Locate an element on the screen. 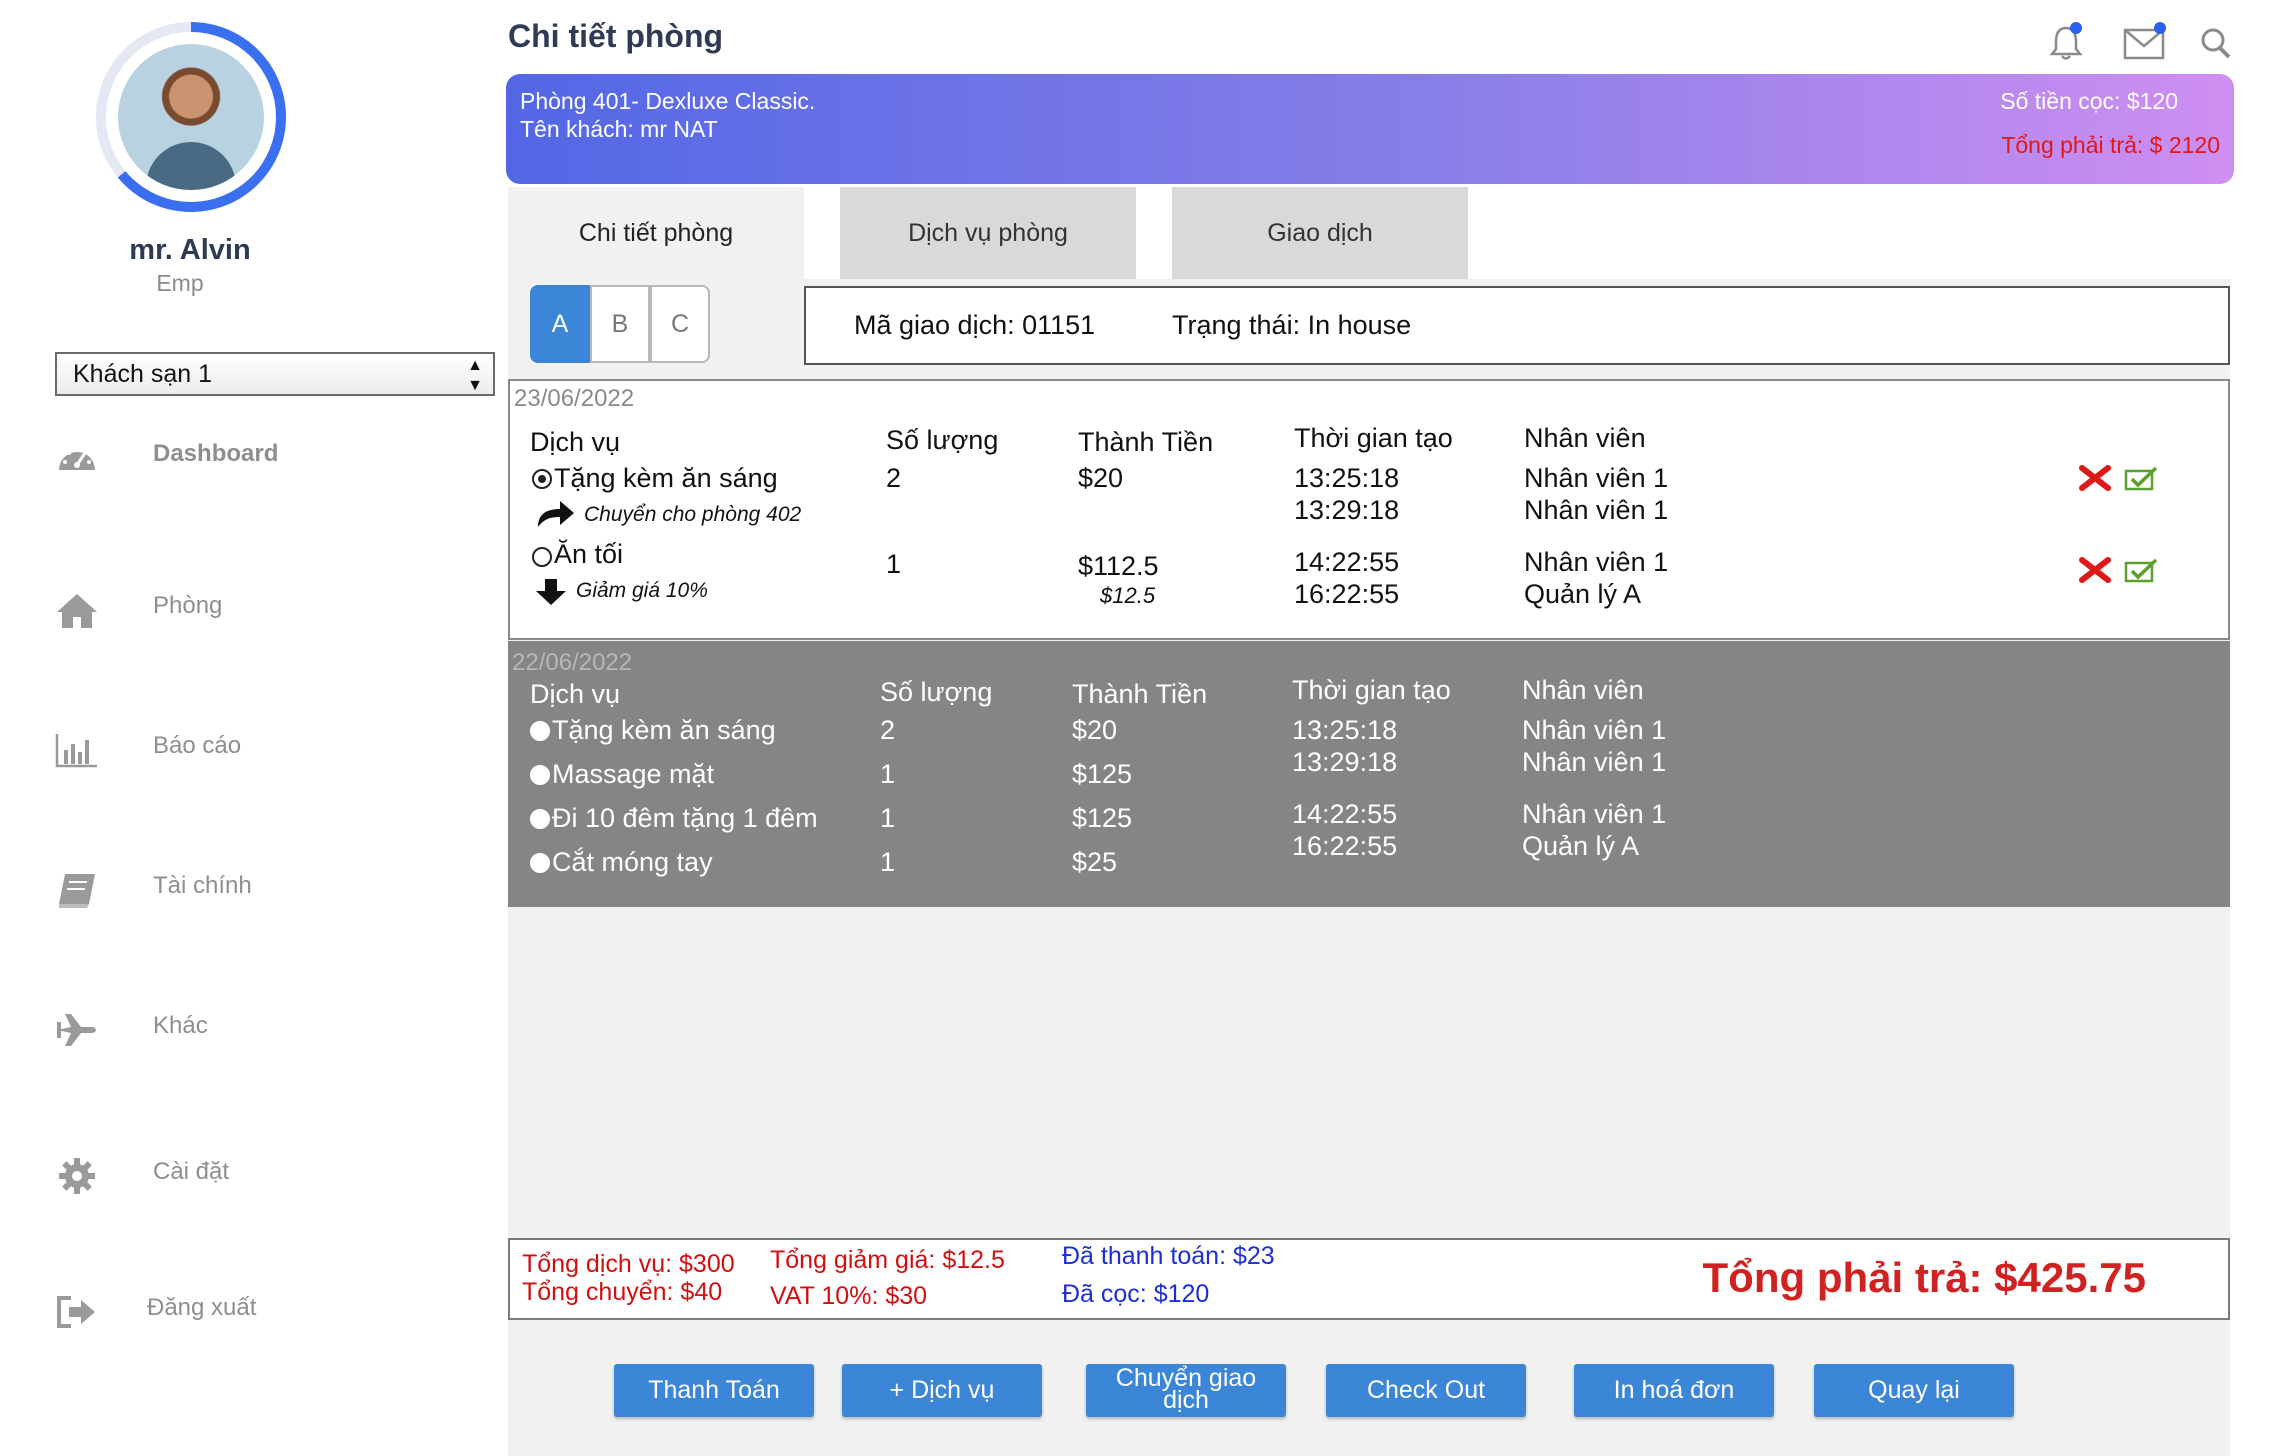 The width and height of the screenshot is (2288, 1456). user-role: Emp is located at coordinates (180, 283).